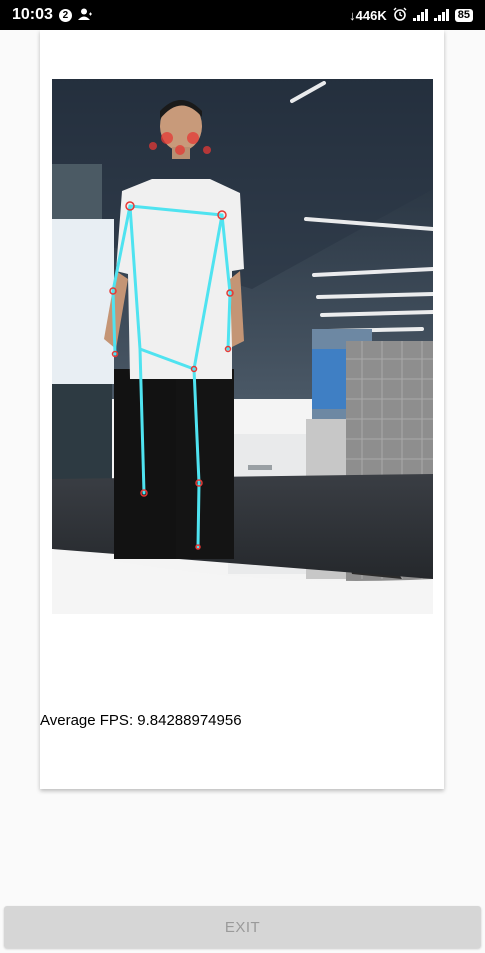 The image size is (485, 953). What do you see at coordinates (463, 15) in the screenshot?
I see `battery-icon: 85` at bounding box center [463, 15].